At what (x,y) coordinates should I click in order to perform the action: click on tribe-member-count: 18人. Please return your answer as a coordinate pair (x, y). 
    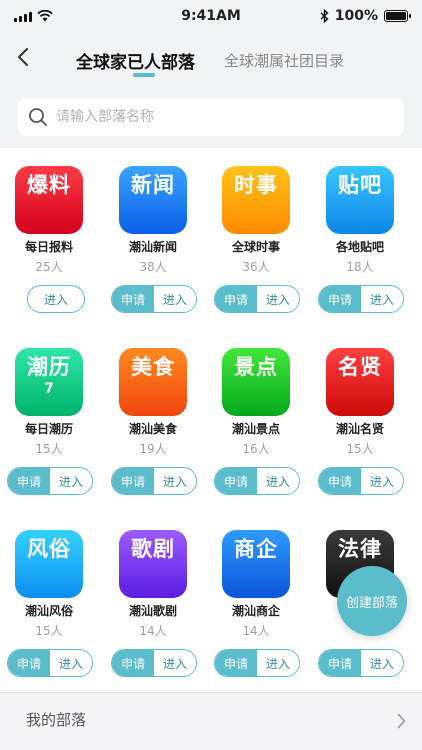
    Looking at the image, I should click on (360, 267).